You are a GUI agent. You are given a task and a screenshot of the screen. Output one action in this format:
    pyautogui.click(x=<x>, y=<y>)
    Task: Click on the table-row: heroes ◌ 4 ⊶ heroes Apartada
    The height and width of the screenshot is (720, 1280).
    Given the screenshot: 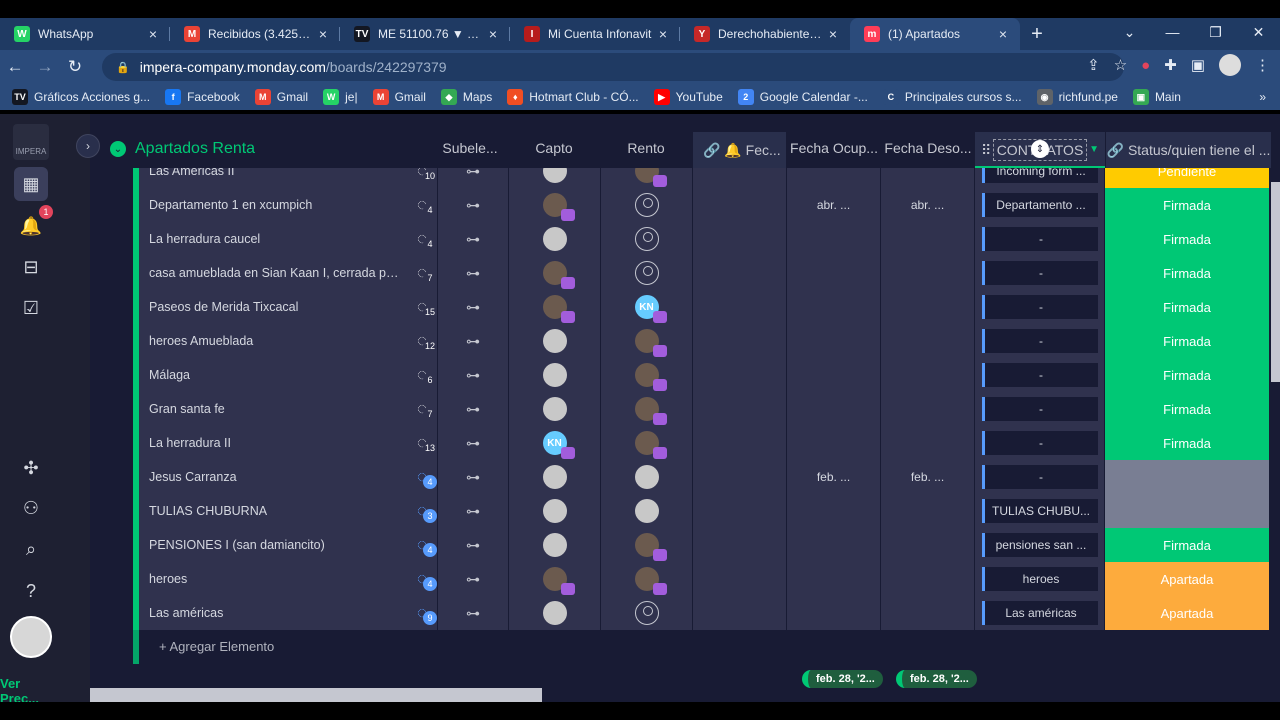 What is the action you would take?
    pyautogui.click(x=701, y=579)
    